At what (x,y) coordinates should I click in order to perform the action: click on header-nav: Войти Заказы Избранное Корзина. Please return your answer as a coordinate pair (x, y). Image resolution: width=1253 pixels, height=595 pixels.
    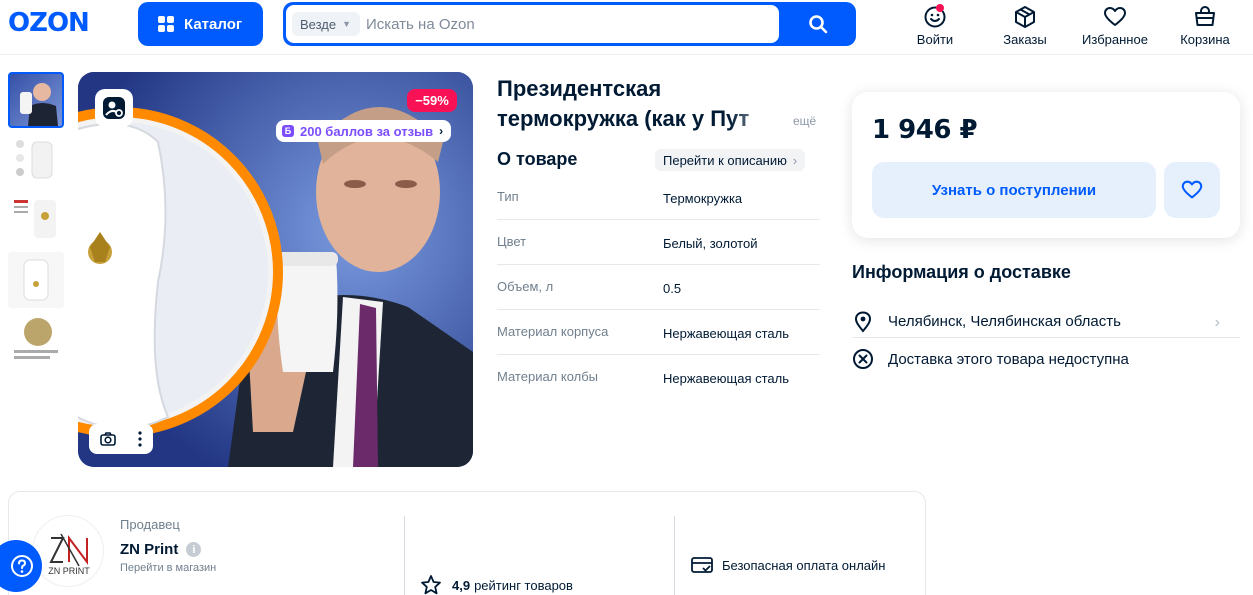
    Looking at the image, I should click on (1070, 25).